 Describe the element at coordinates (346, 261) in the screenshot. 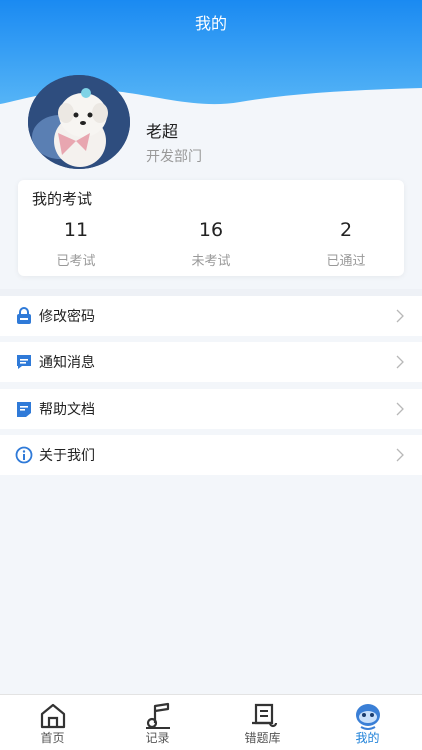

I see `stat-label: 已通过` at that location.